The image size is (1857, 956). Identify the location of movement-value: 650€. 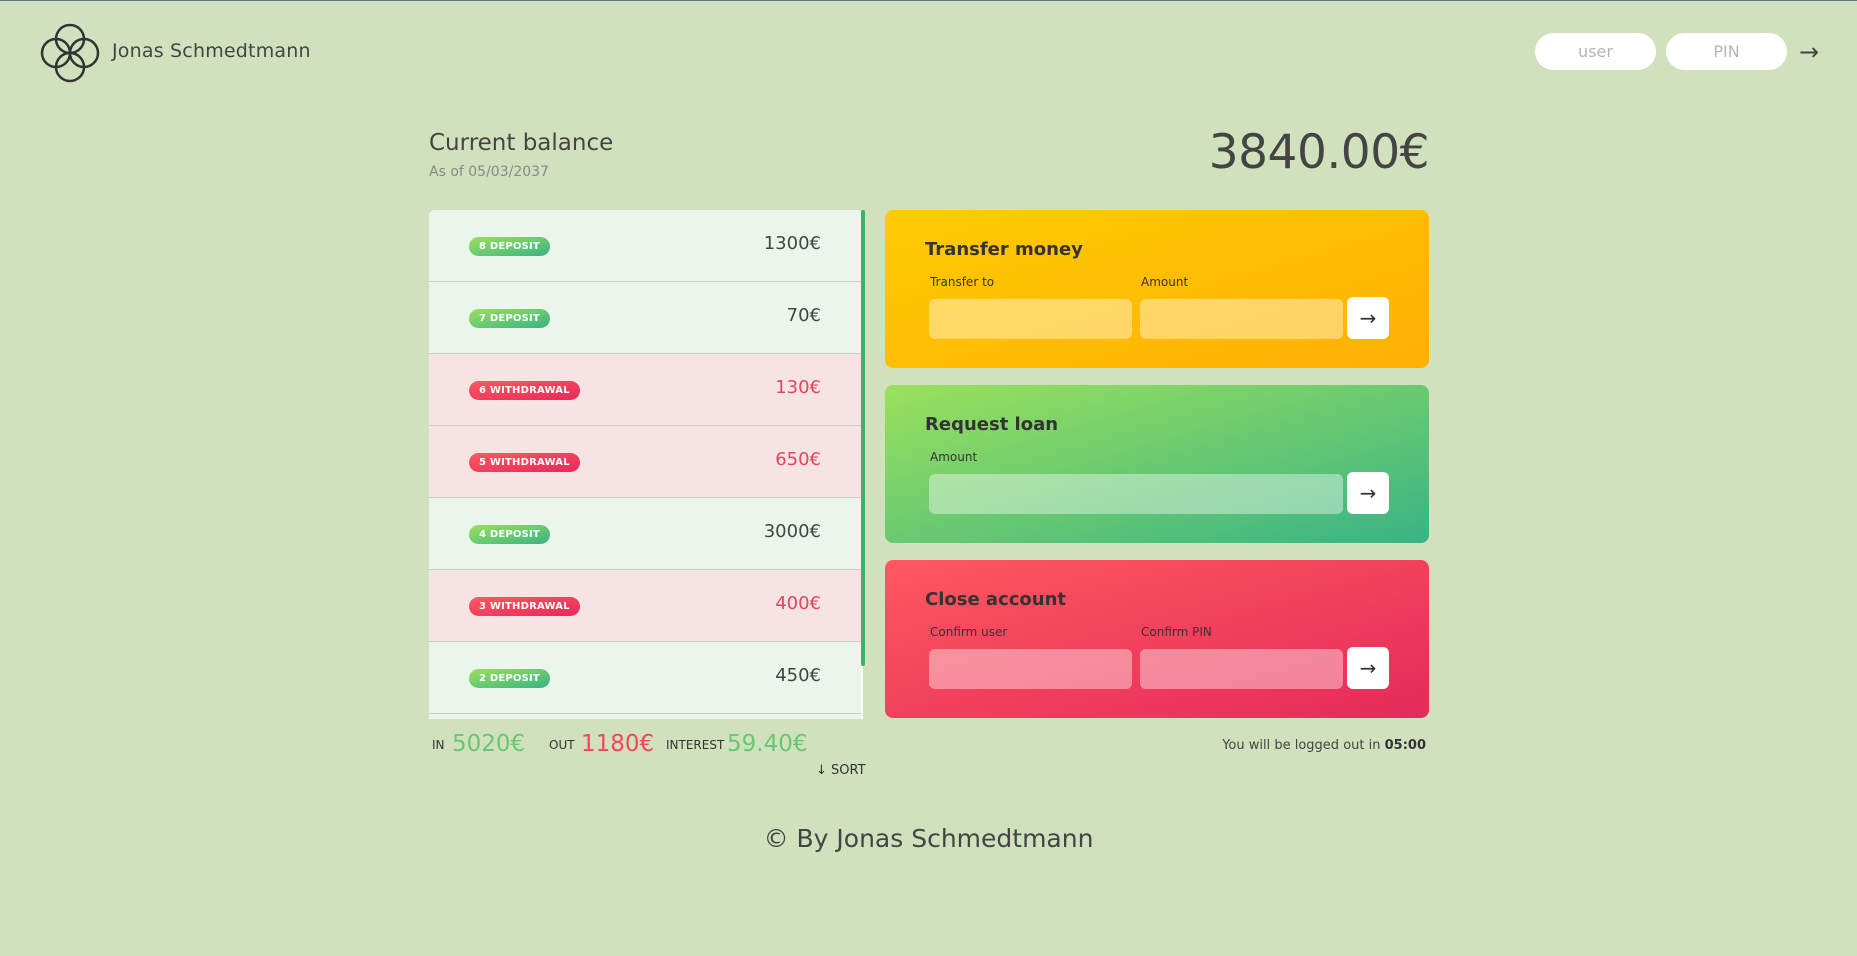
(798, 459).